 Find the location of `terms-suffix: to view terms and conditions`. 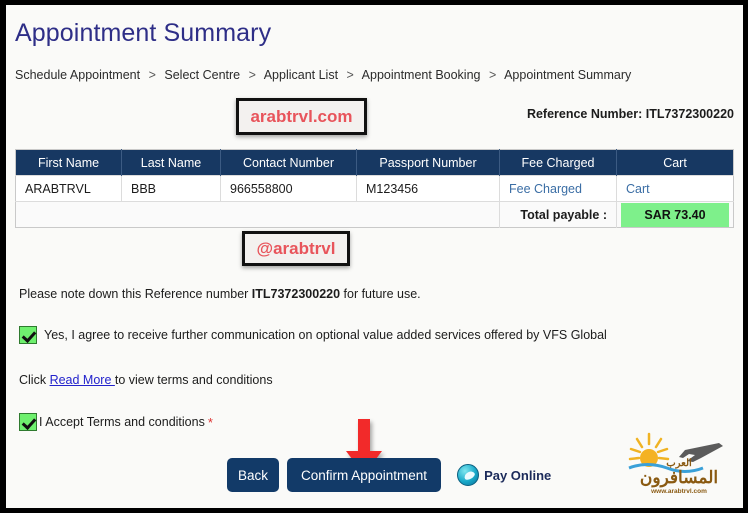

terms-suffix: to view terms and conditions is located at coordinates (193, 380).